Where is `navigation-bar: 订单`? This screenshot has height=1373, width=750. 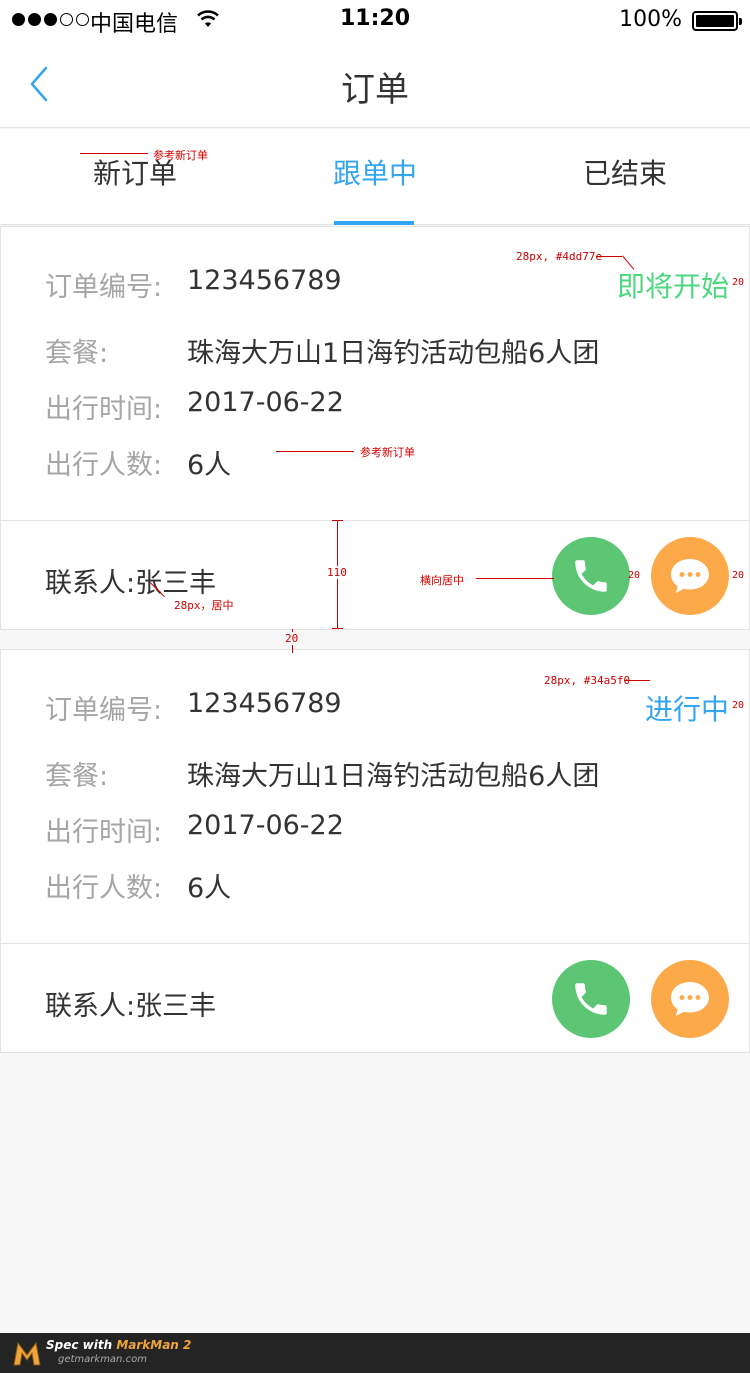 navigation-bar: 订单 is located at coordinates (375, 84).